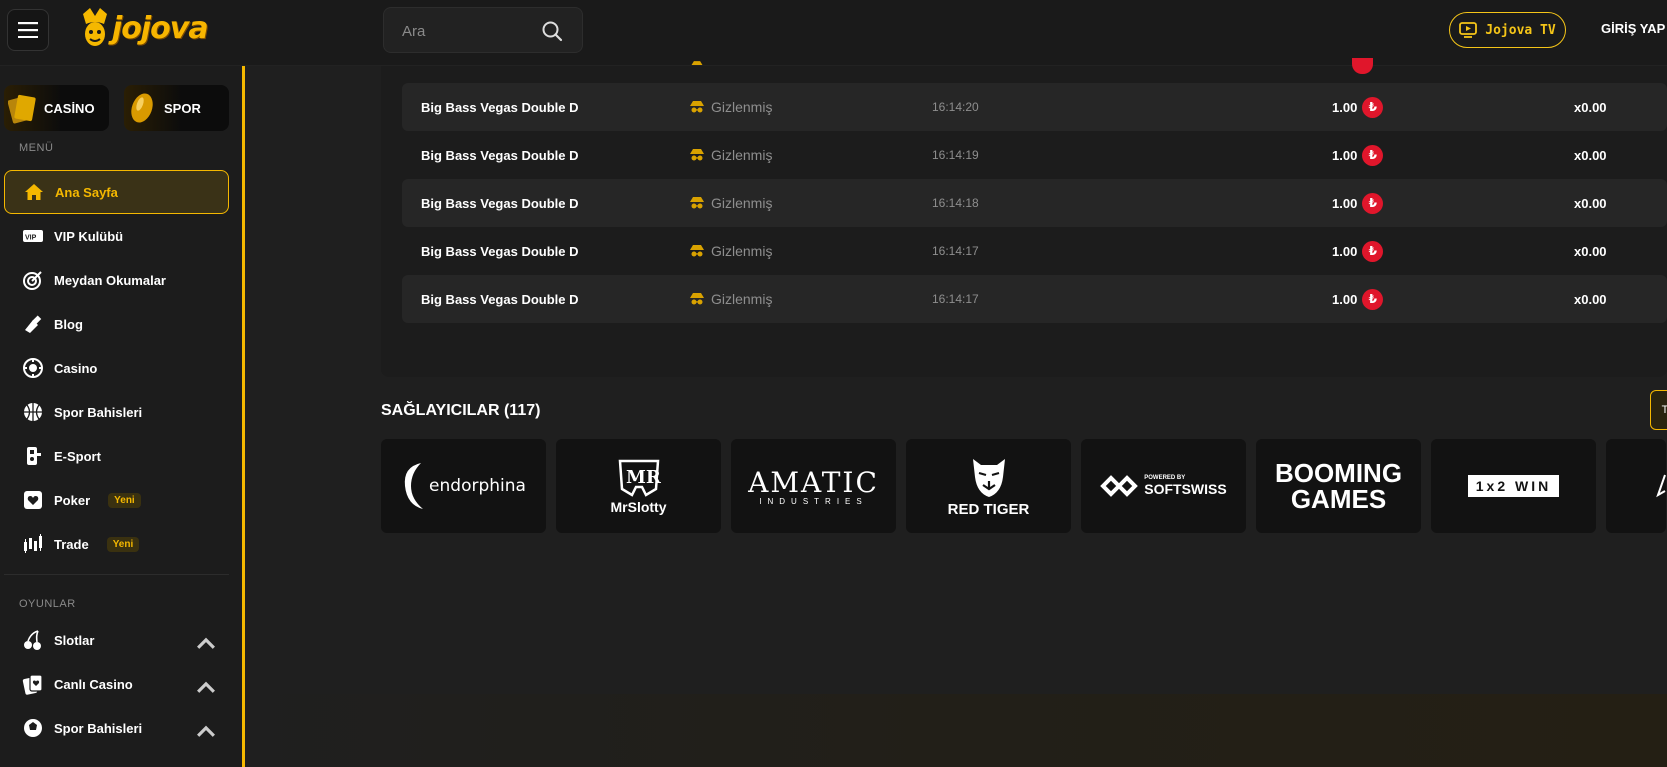  Describe the element at coordinates (33, 543) in the screenshot. I see `candles-icon` at that location.